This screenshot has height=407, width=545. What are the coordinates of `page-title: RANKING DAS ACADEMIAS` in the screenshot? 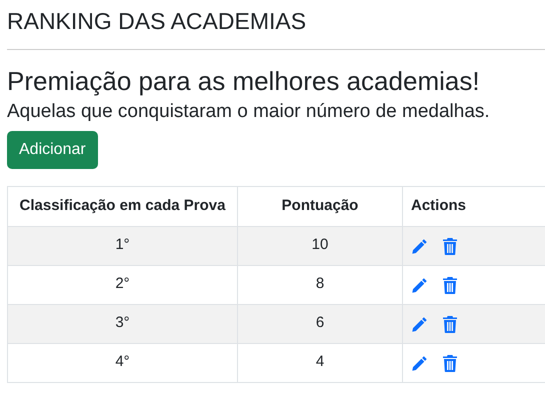 It's located at (156, 21).